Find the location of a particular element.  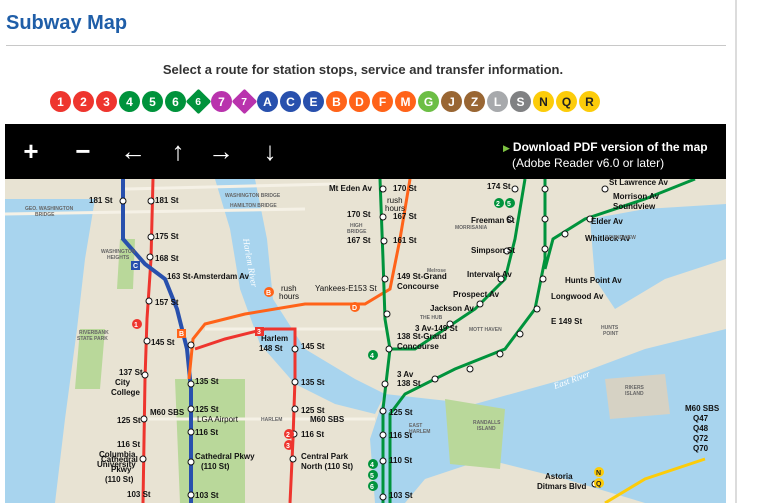

route-bullet-a: A is located at coordinates (267, 101).